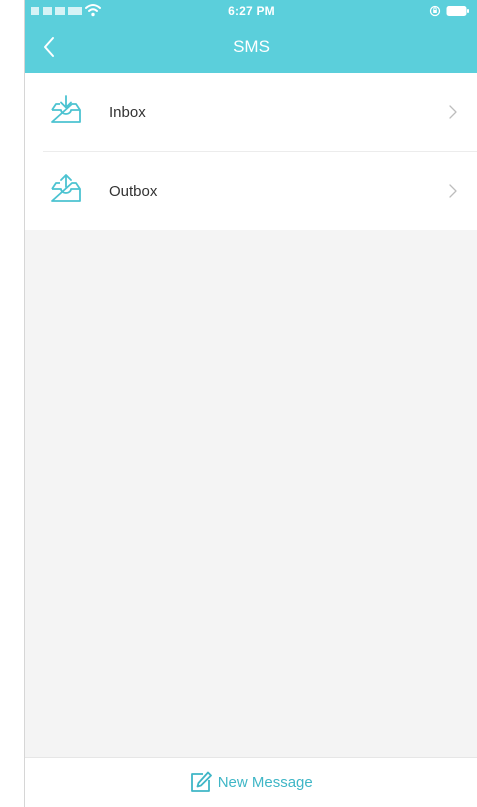 The width and height of the screenshot is (477, 807). What do you see at coordinates (66, 188) in the screenshot?
I see `outbox-upload-icon` at bounding box center [66, 188].